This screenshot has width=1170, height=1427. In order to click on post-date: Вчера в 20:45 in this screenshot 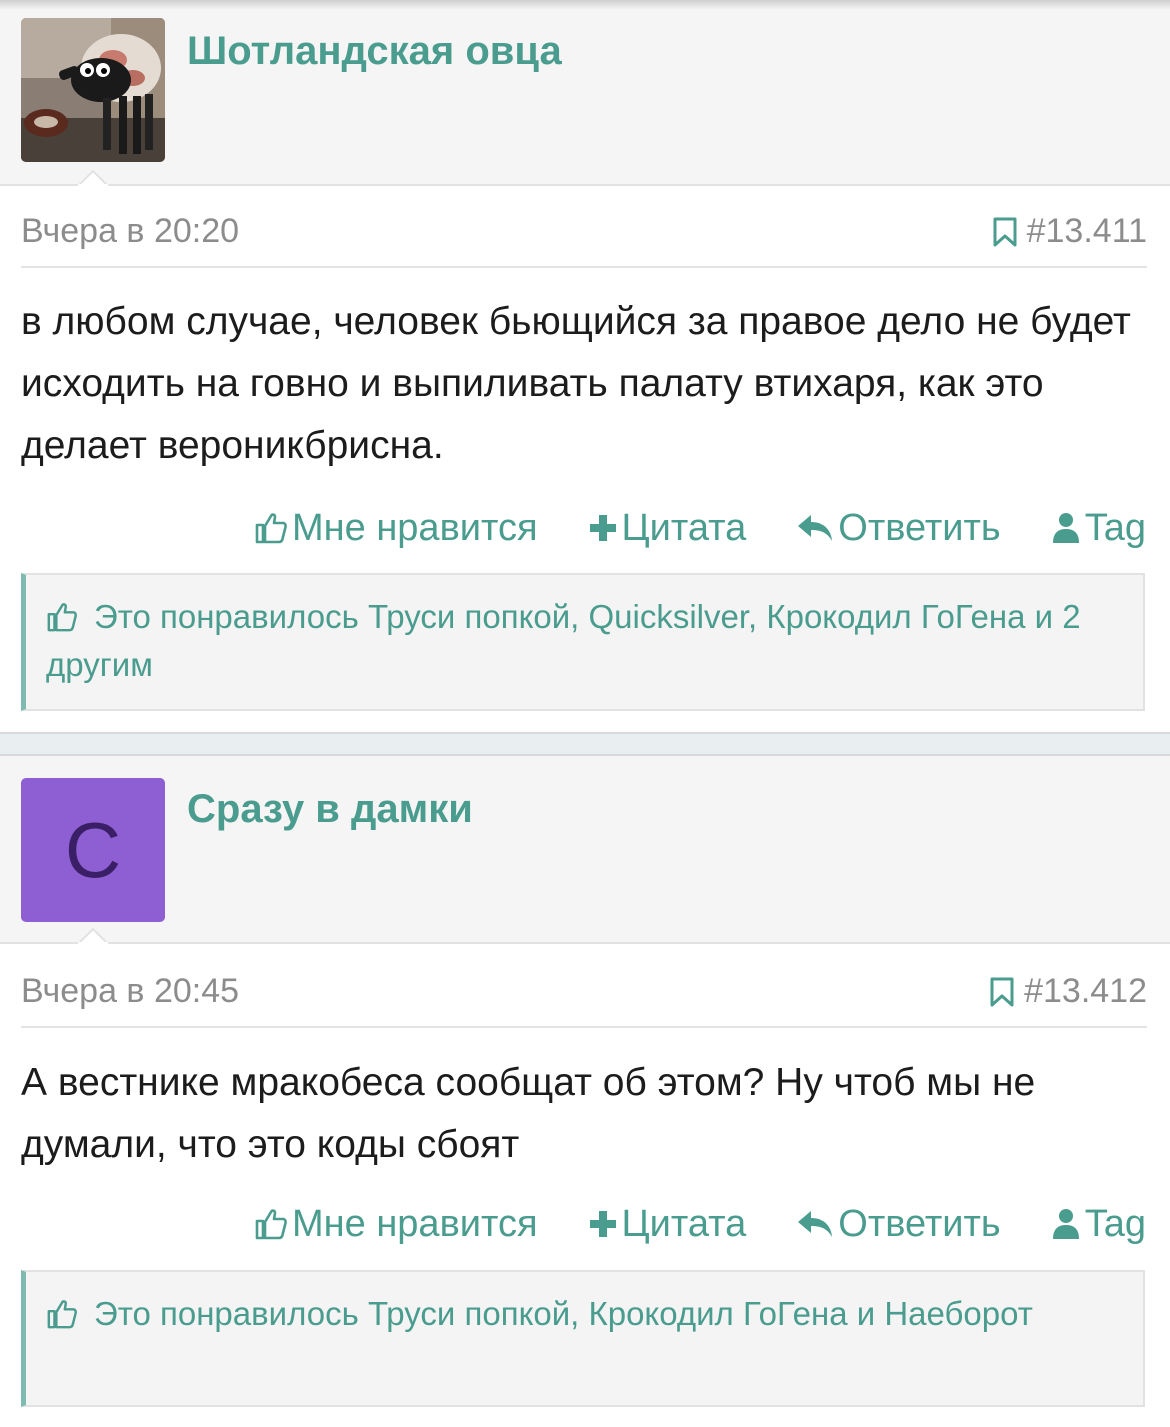, I will do `click(130, 991)`.